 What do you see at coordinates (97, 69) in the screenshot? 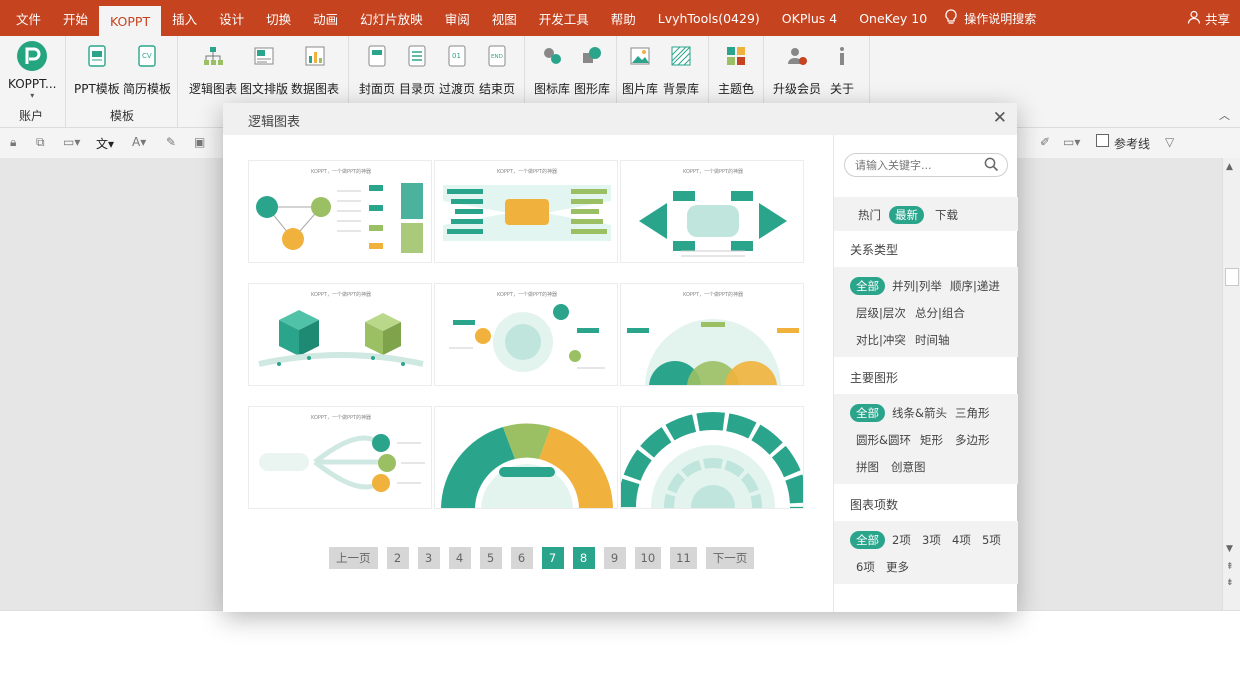
I see `ppt-template-button: PPT模板` at bounding box center [97, 69].